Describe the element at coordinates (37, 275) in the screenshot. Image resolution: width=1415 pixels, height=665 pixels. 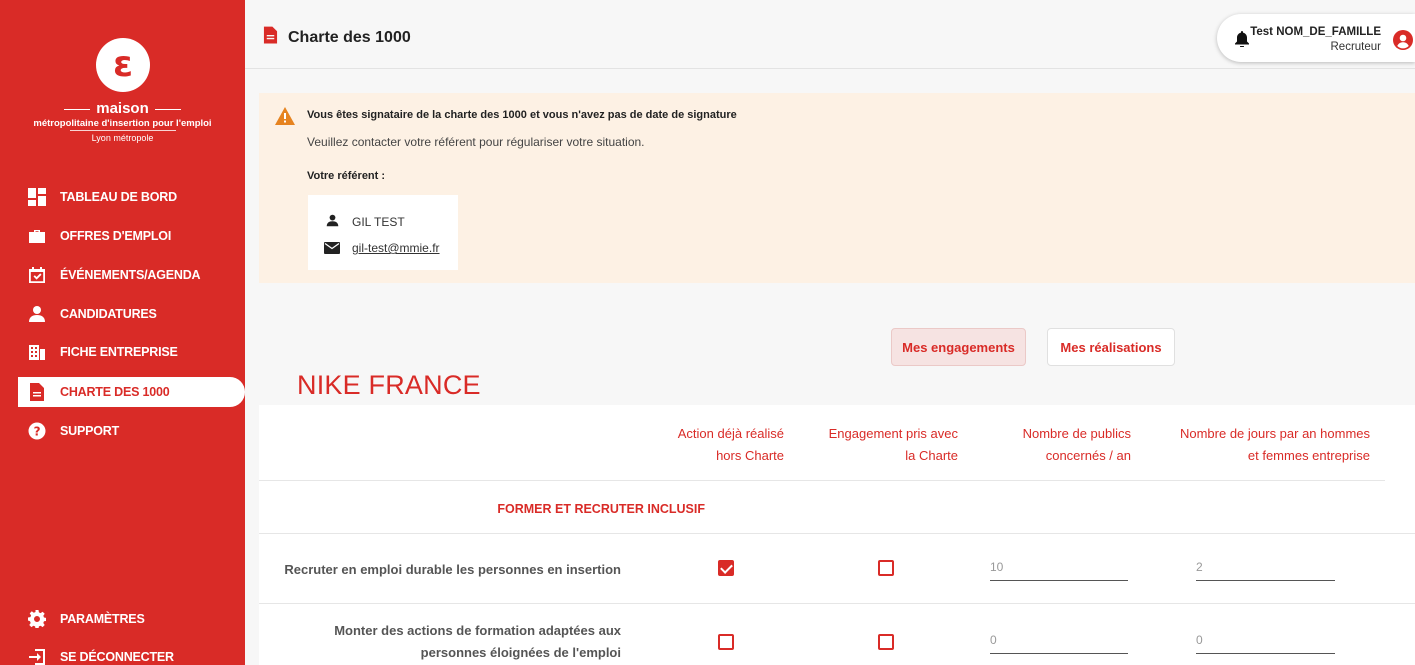
I see `calendar-check-icon` at that location.